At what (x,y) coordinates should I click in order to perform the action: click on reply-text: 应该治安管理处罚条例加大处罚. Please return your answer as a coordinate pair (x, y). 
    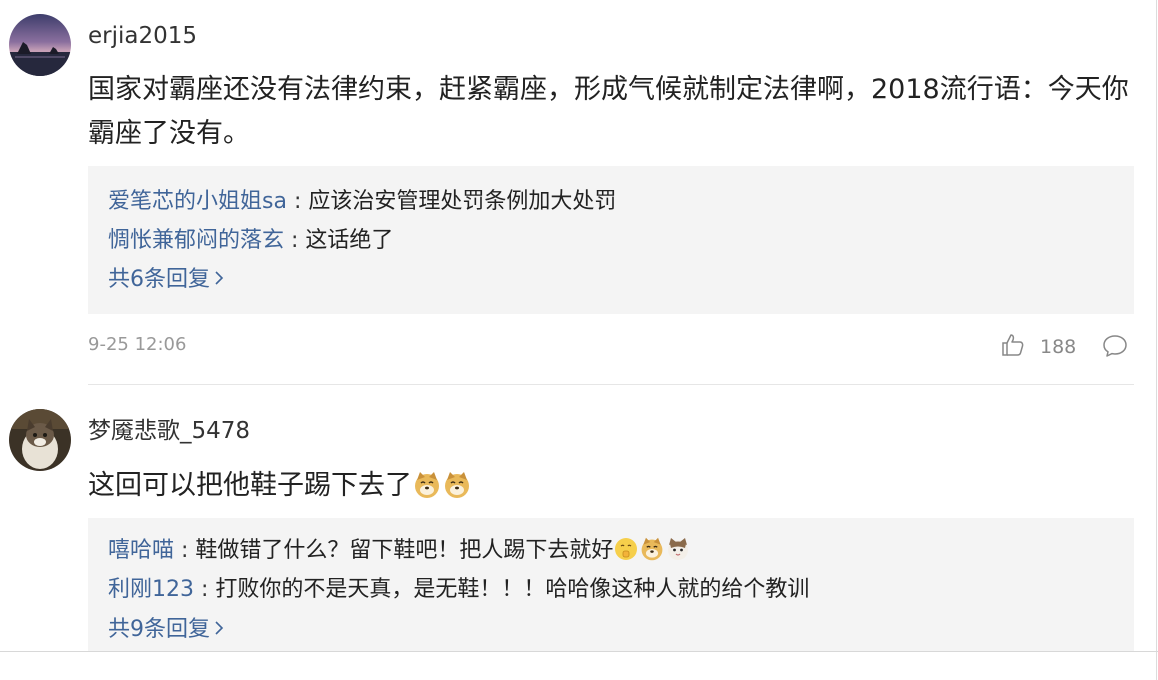
    Looking at the image, I should click on (462, 201).